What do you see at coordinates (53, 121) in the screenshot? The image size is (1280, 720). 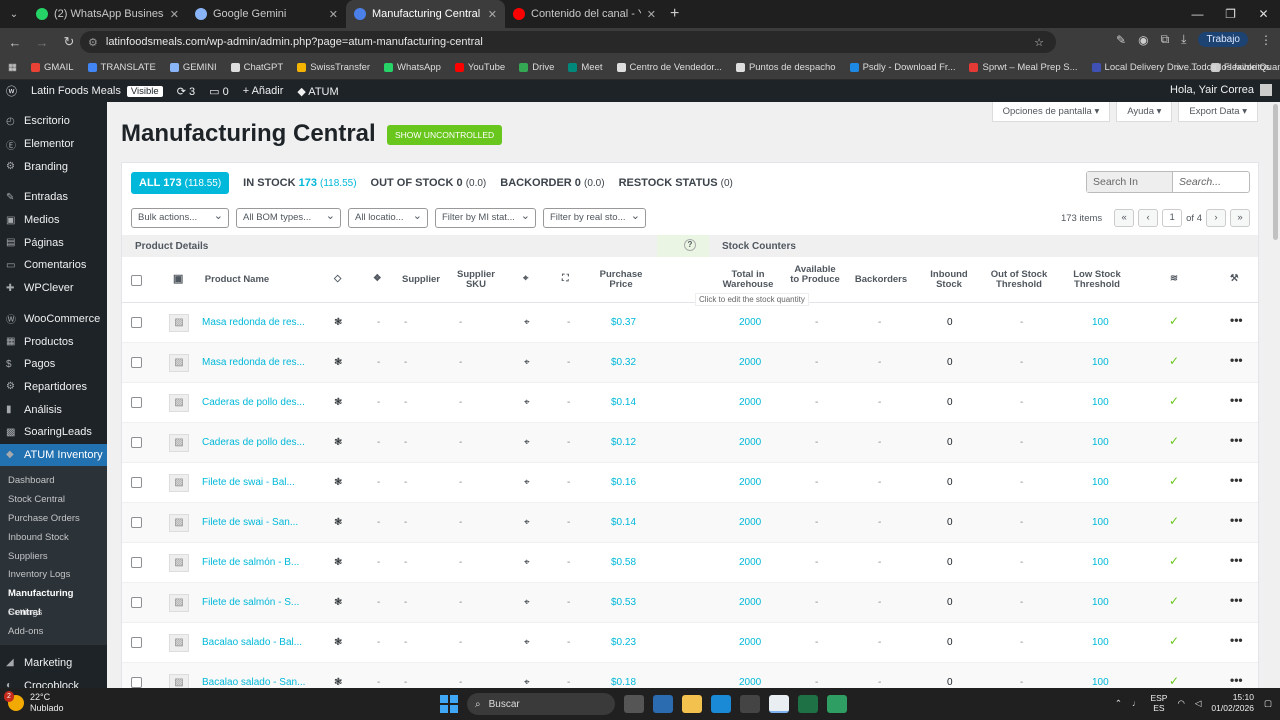 I see `sidebar-item-escritorio: ◴ Escritorio` at bounding box center [53, 121].